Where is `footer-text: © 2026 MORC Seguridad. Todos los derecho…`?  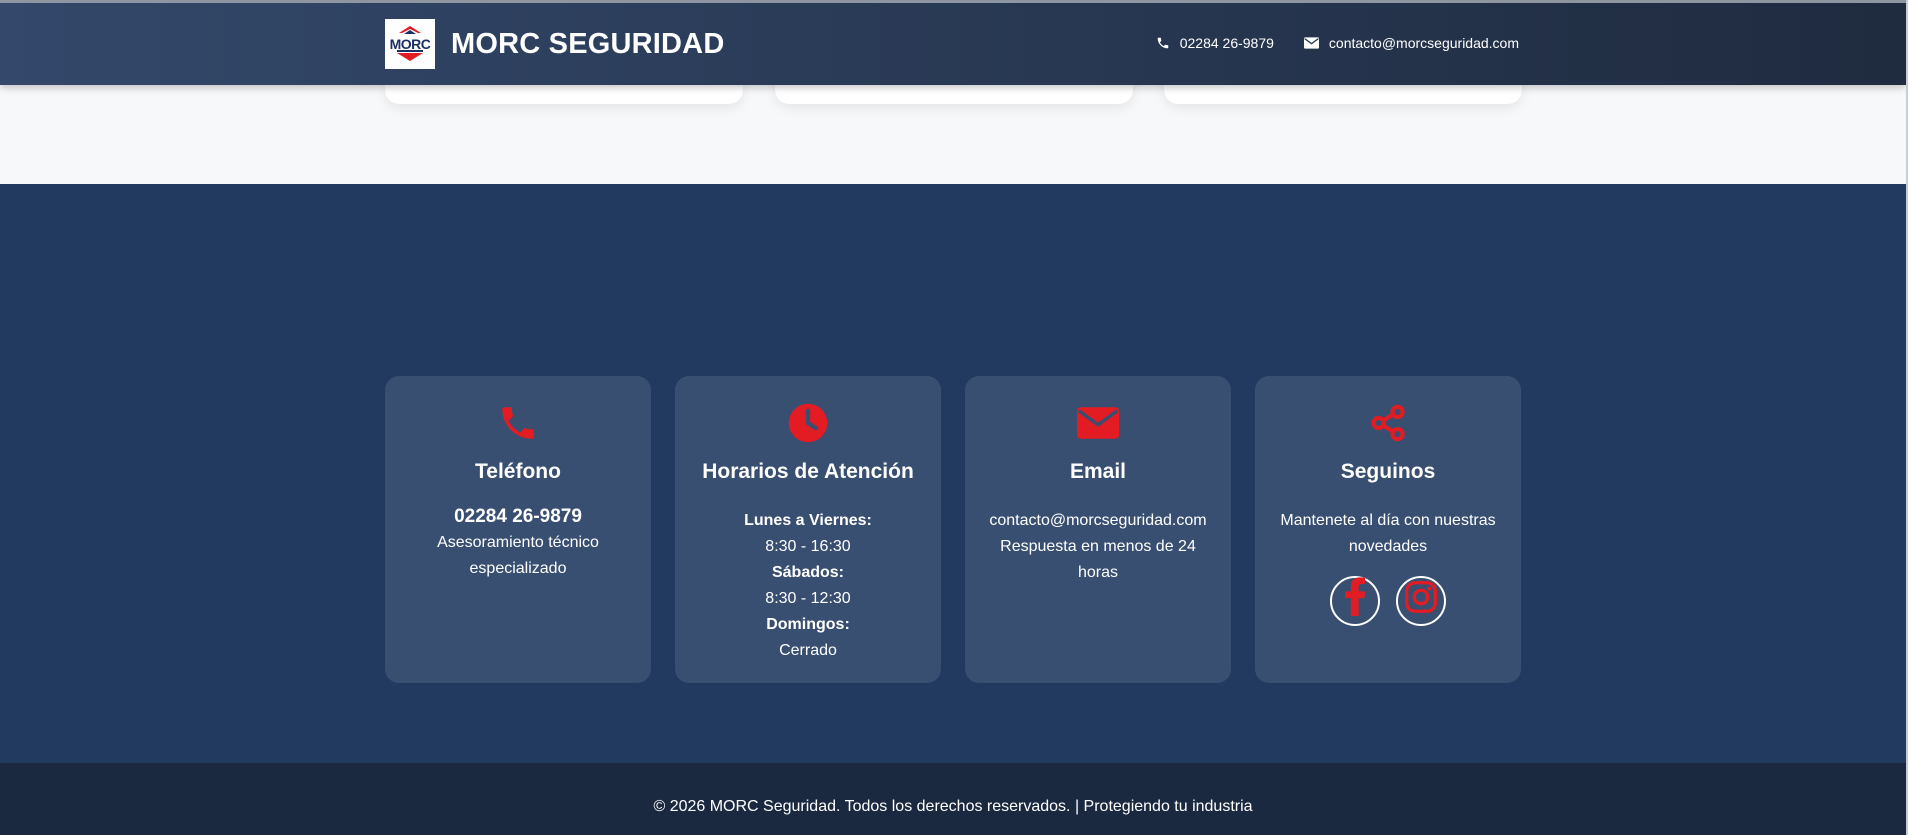 footer-text: © 2026 MORC Seguridad. Todos los derecho… is located at coordinates (953, 806).